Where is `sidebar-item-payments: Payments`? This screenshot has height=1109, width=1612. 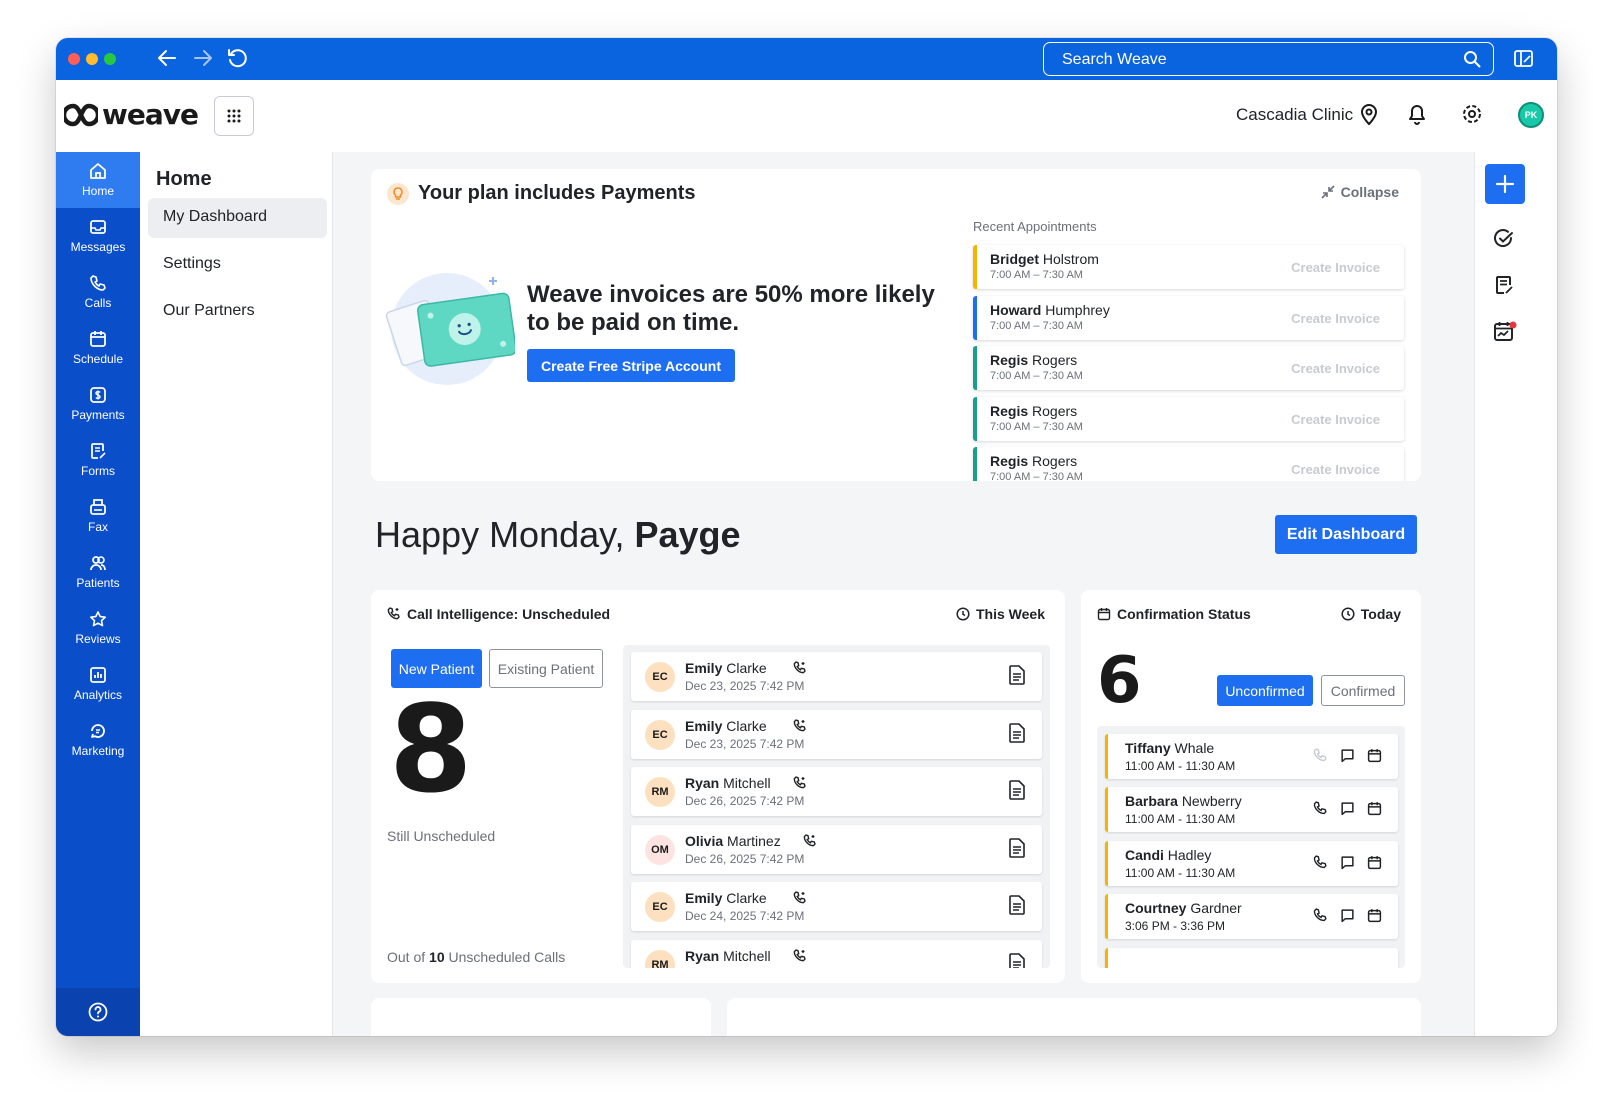 sidebar-item-payments: Payments is located at coordinates (98, 404).